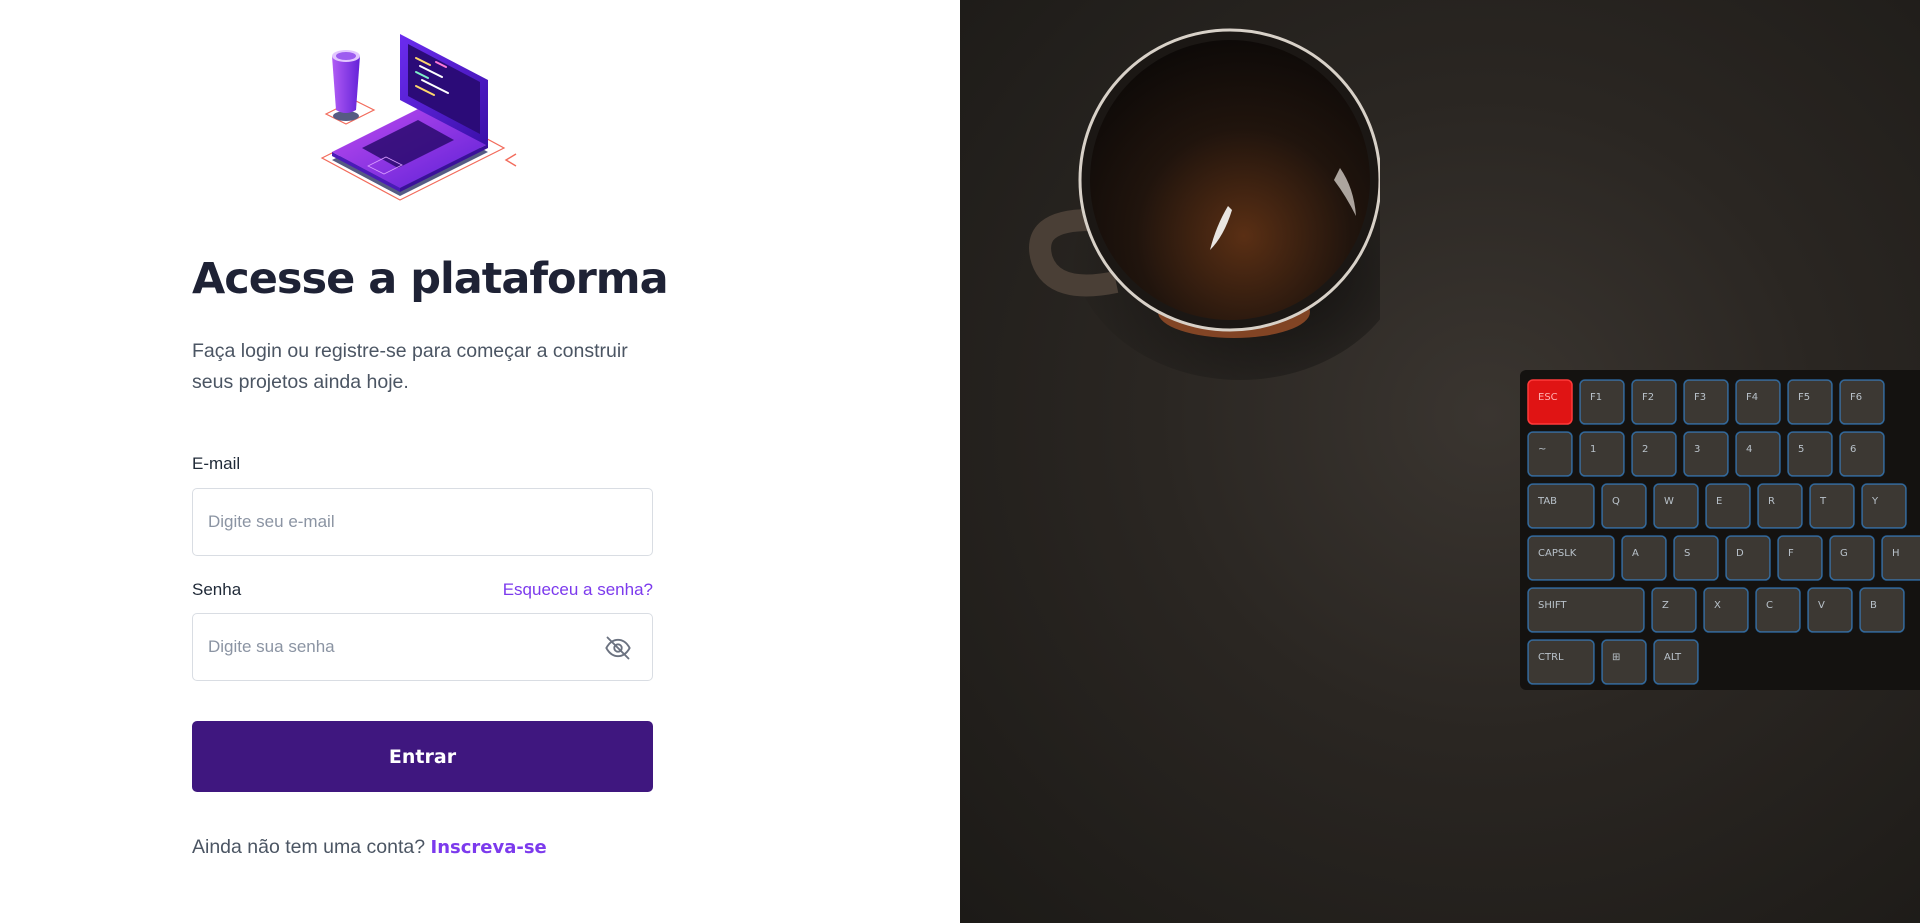 The width and height of the screenshot is (1920, 923). I want to click on email-input, so click(422, 522).